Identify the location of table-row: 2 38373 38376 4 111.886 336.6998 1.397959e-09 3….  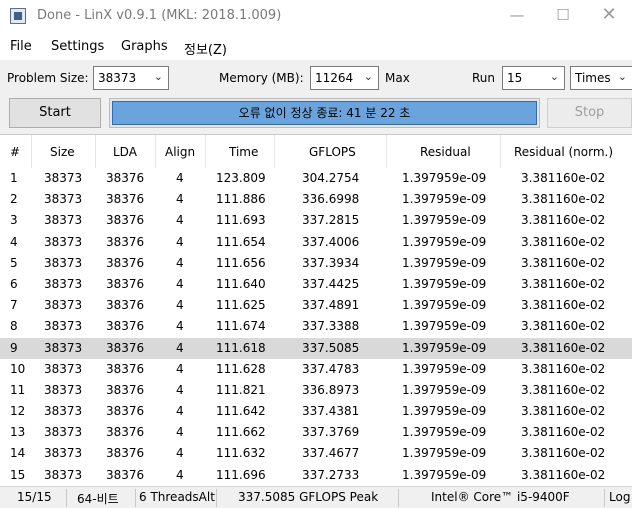
(316, 199).